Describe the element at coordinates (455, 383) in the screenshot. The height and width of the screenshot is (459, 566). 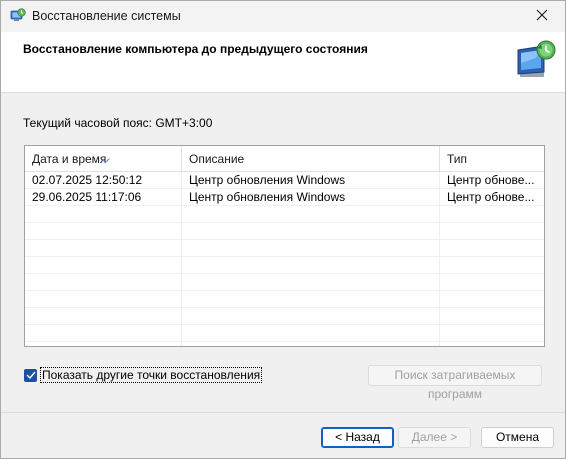
I see `scan-affected-programs-button: Поиск затрагиваемых программ` at that location.